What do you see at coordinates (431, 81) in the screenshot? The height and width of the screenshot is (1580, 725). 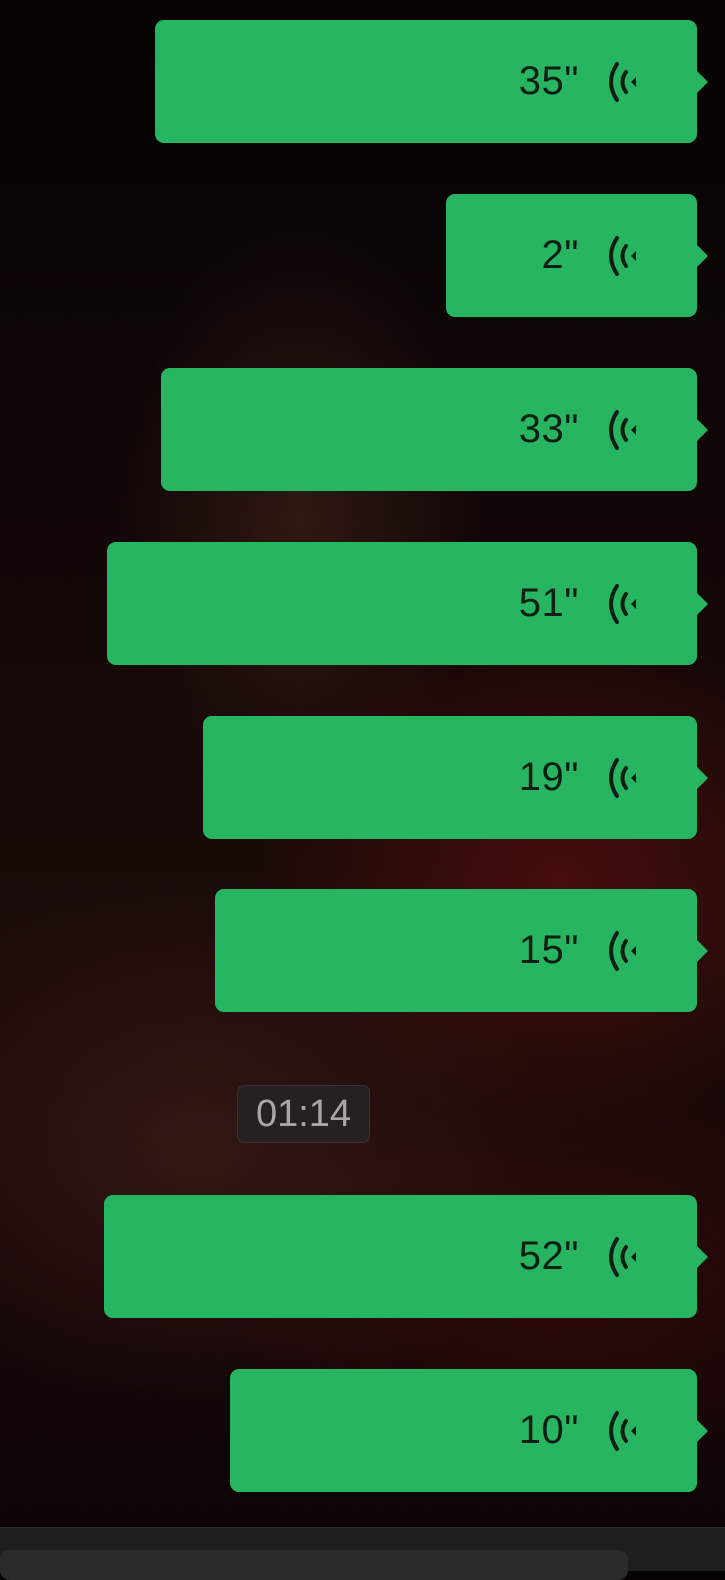 I see `voice-message-bubble: 35"` at bounding box center [431, 81].